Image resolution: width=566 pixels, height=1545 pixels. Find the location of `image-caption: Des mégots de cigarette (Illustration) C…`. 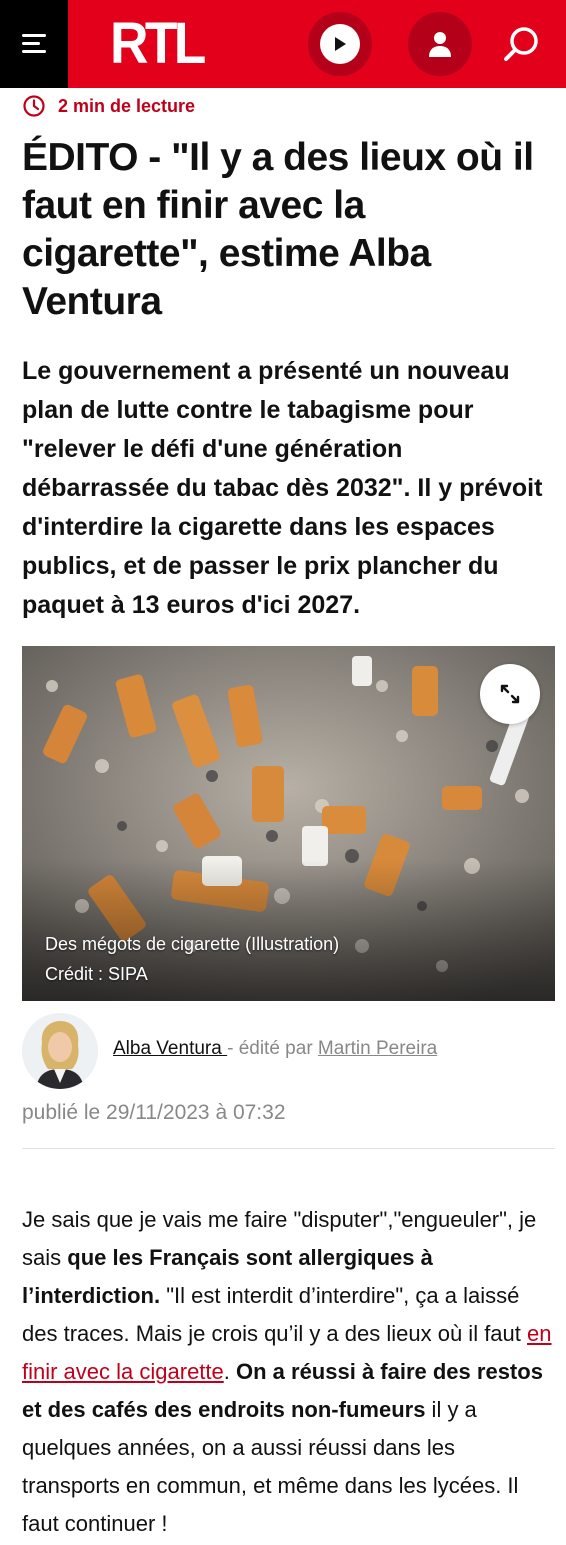

image-caption: Des mégots de cigarette (Illustration) C… is located at coordinates (192, 959).